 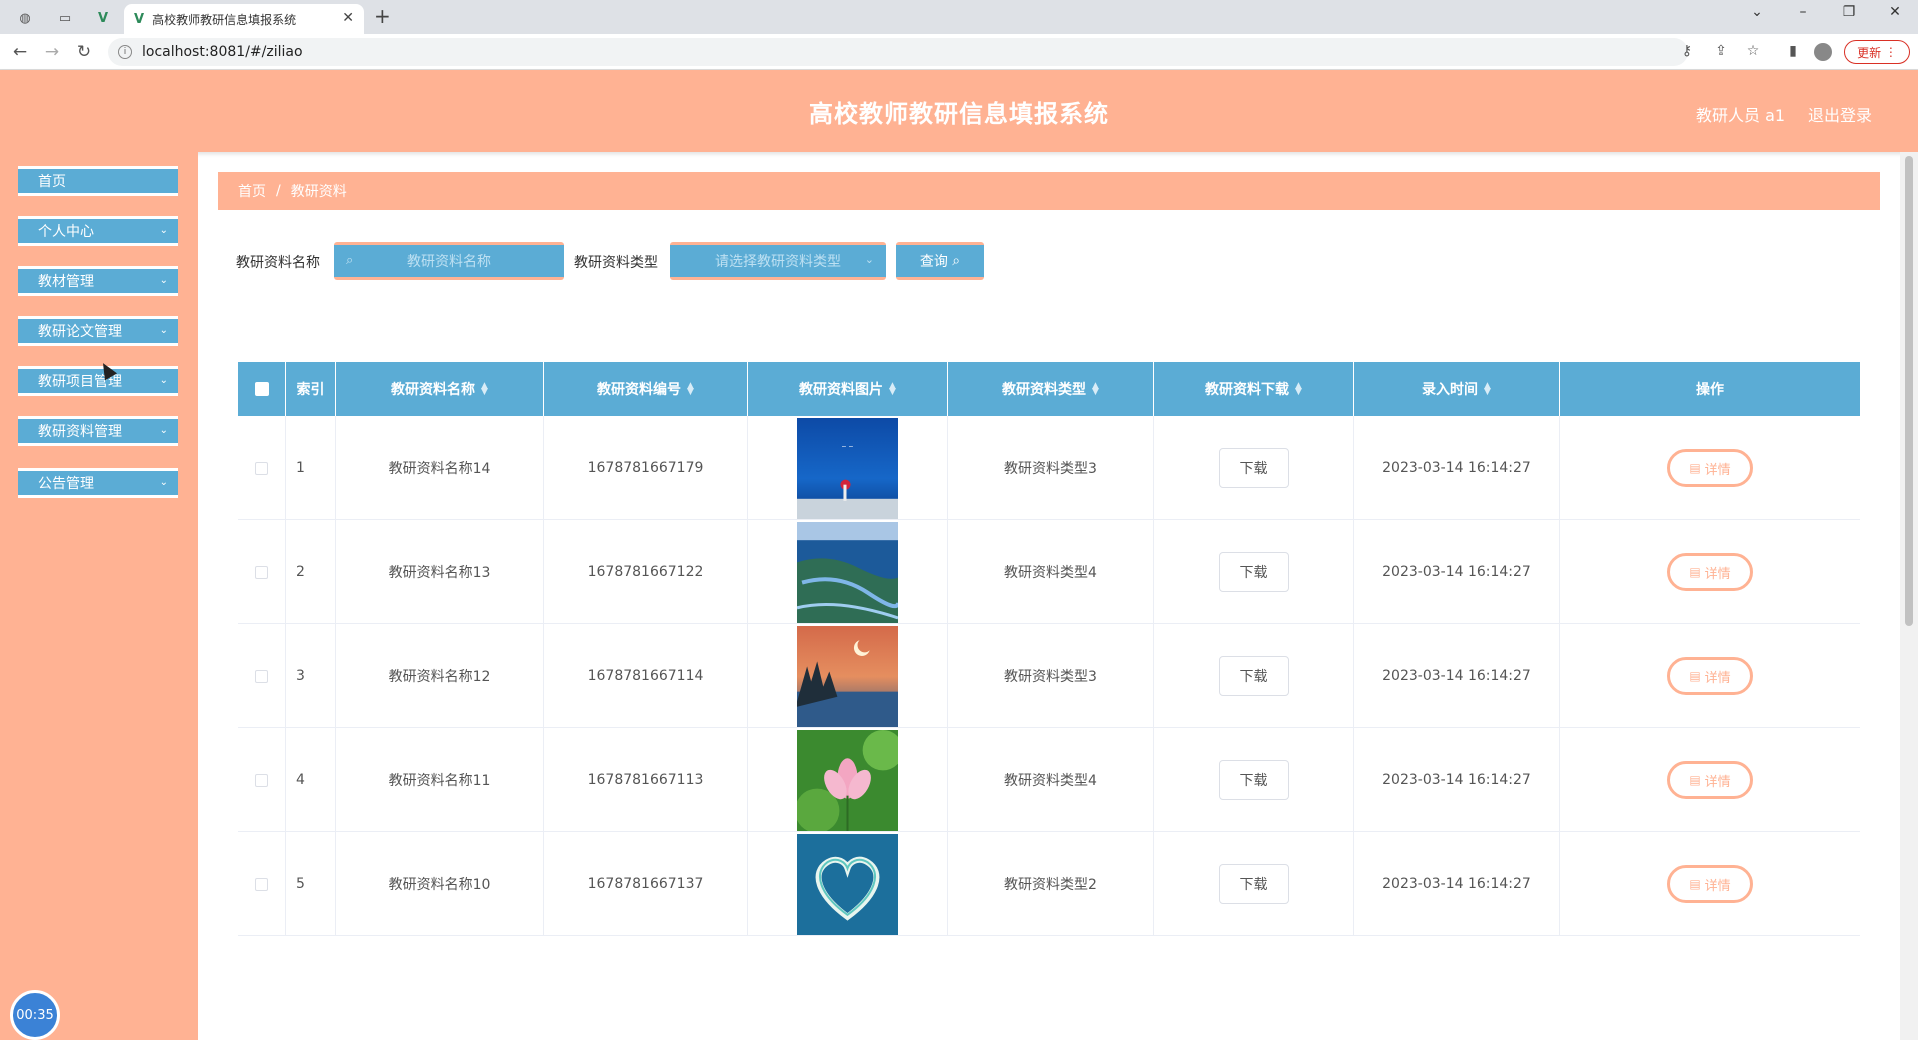 What do you see at coordinates (311, 468) in the screenshot?
I see `cell-index: 1` at bounding box center [311, 468].